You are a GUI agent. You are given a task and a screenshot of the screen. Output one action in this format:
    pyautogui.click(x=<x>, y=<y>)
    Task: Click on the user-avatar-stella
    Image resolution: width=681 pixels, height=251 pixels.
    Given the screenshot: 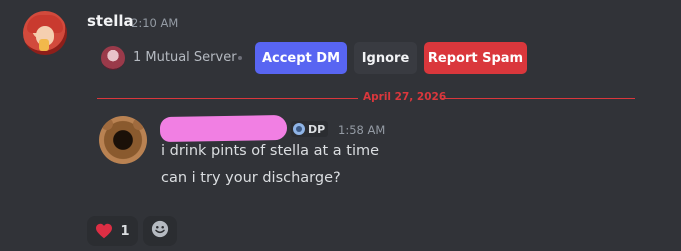 What is the action you would take?
    pyautogui.click(x=45, y=33)
    